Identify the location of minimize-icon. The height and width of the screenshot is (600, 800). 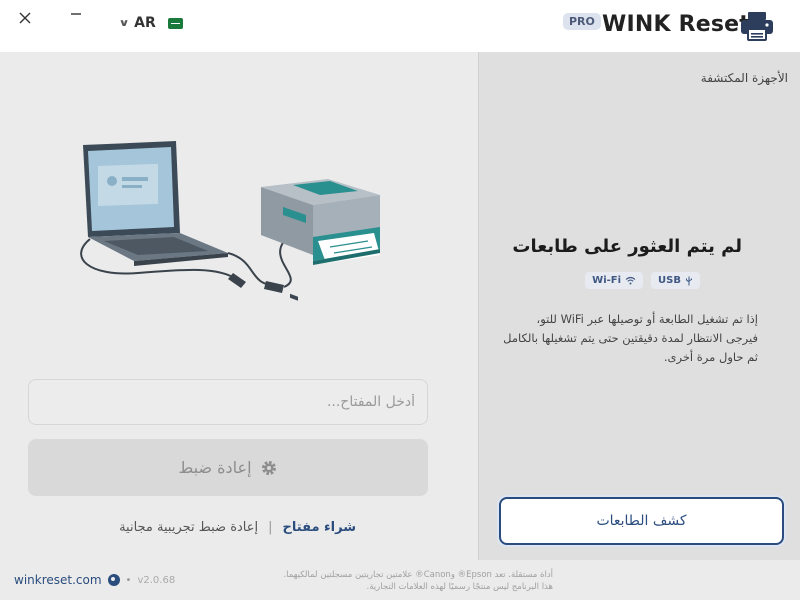
(76, 18).